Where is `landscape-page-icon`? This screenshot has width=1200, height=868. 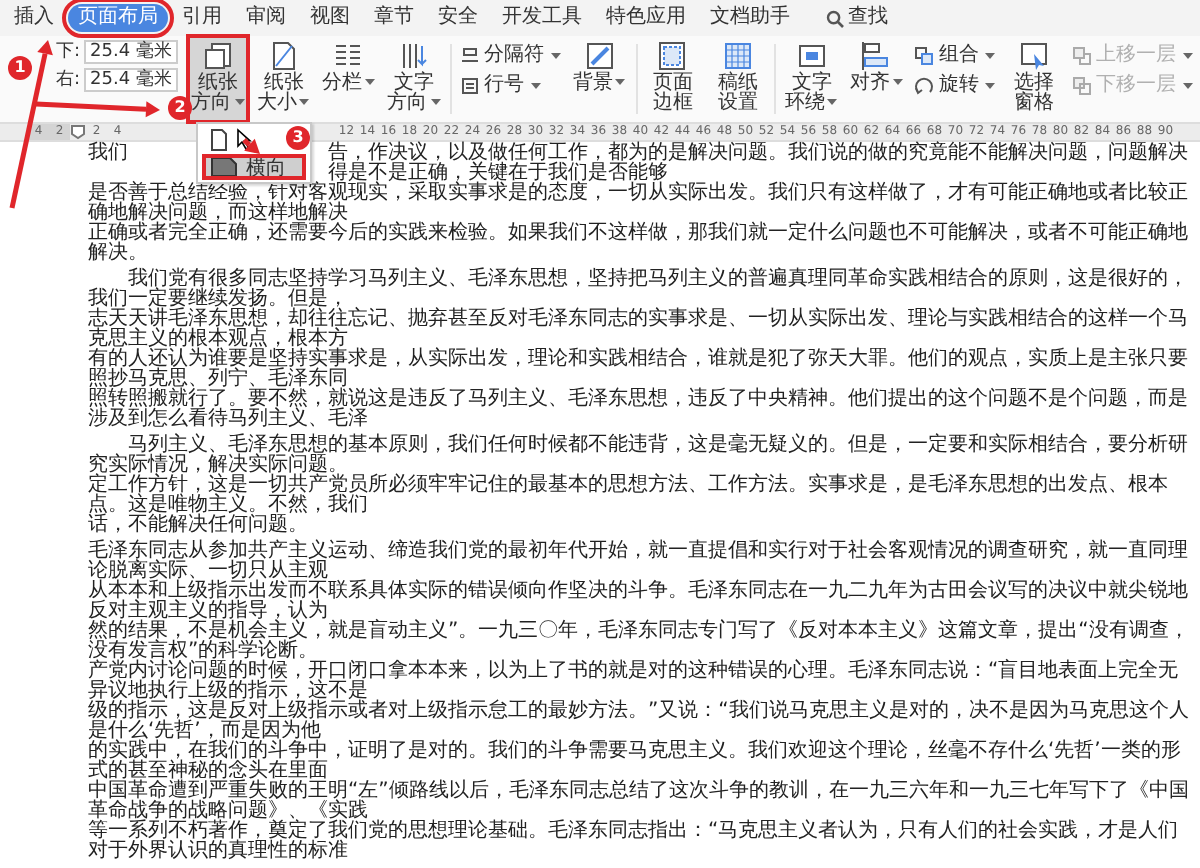 landscape-page-icon is located at coordinates (224, 167).